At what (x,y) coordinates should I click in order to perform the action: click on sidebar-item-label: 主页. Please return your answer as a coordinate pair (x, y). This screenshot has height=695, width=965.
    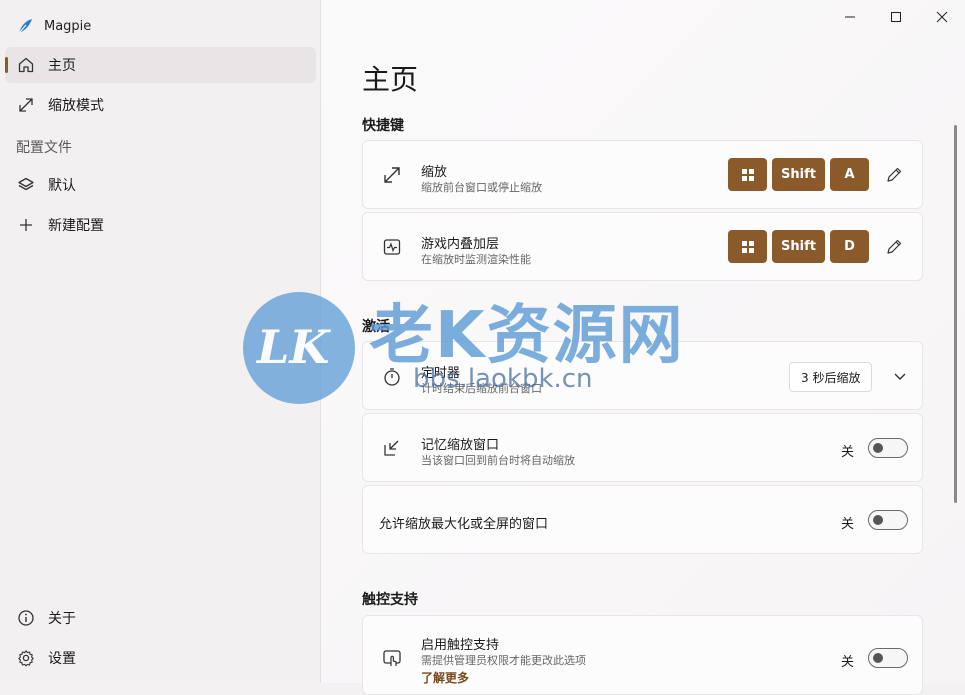
    Looking at the image, I should click on (62, 66).